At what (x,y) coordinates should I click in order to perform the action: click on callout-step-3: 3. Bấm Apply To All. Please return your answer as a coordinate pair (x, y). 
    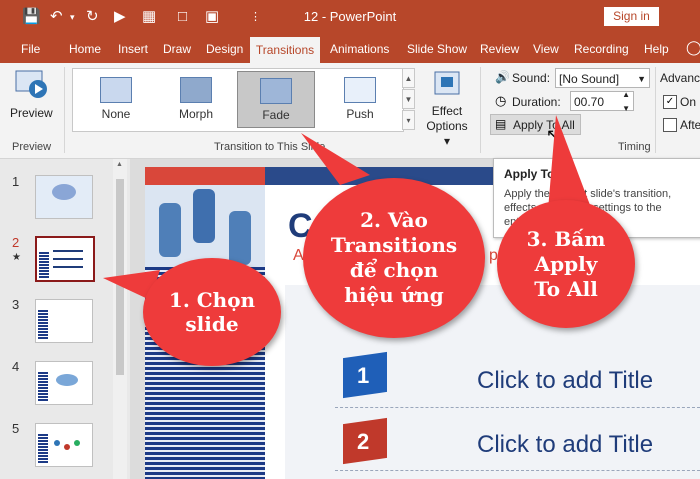
    Looking at the image, I should click on (566, 264).